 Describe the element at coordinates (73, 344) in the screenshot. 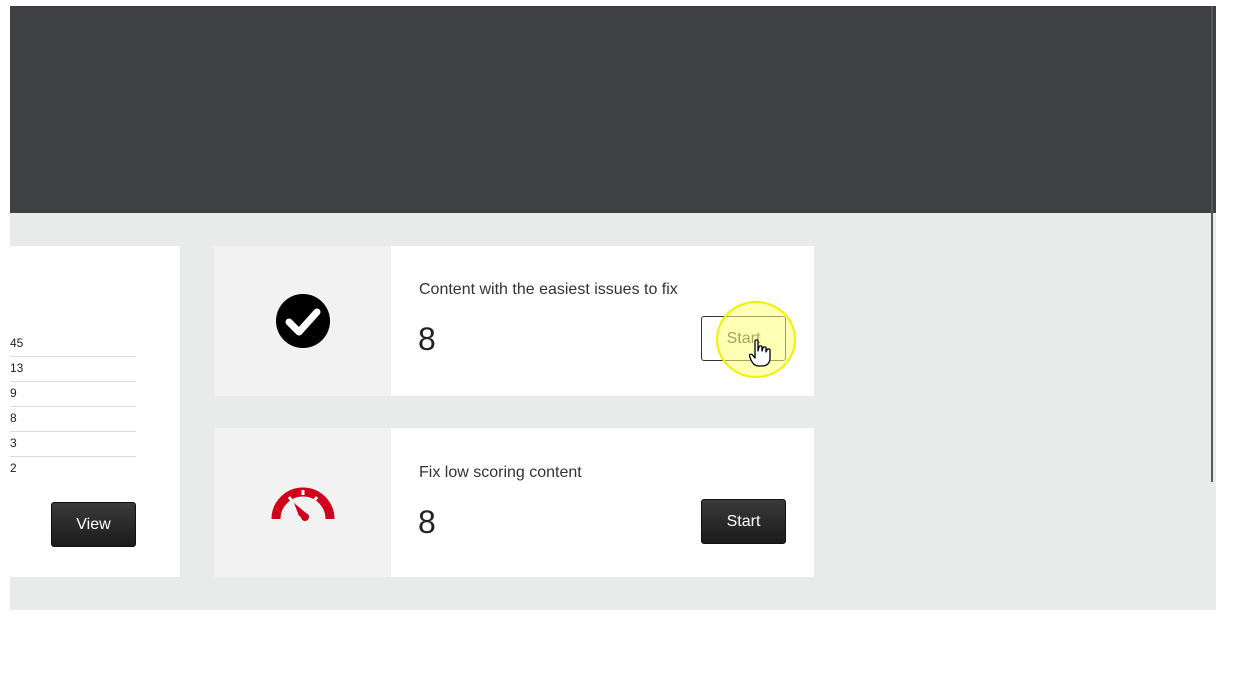

I see `list-item: 45` at that location.